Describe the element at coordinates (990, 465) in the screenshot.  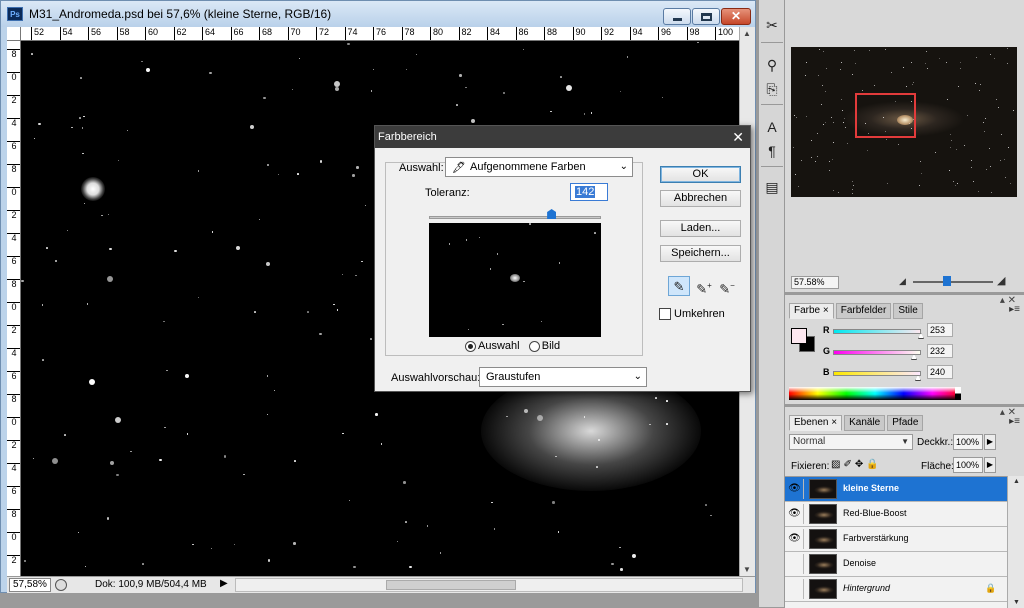
I see `fill-arrow-icon: ▶` at that location.